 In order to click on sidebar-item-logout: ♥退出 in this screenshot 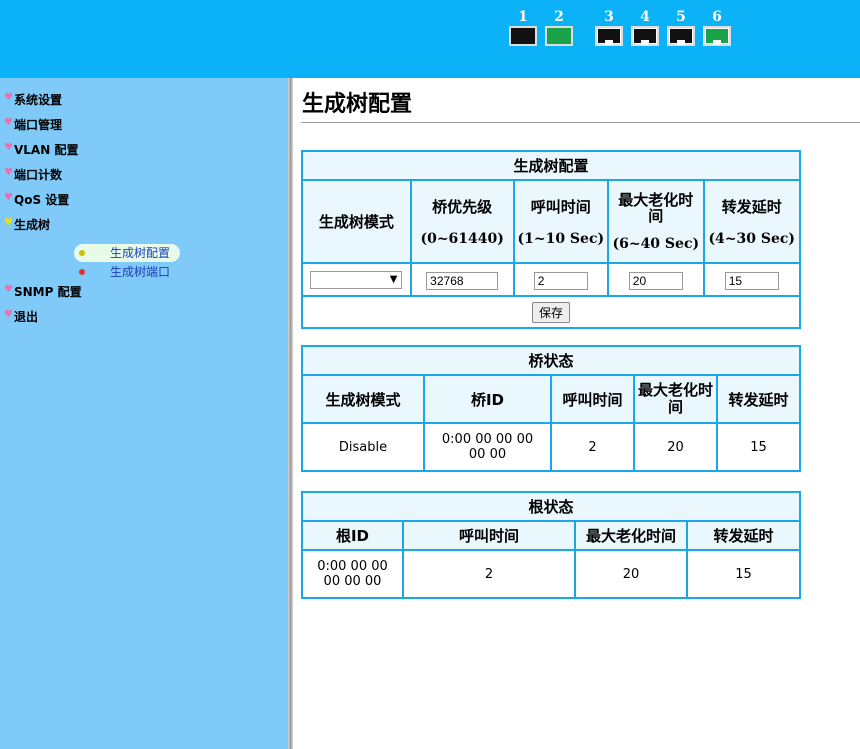, I will do `click(21, 317)`.